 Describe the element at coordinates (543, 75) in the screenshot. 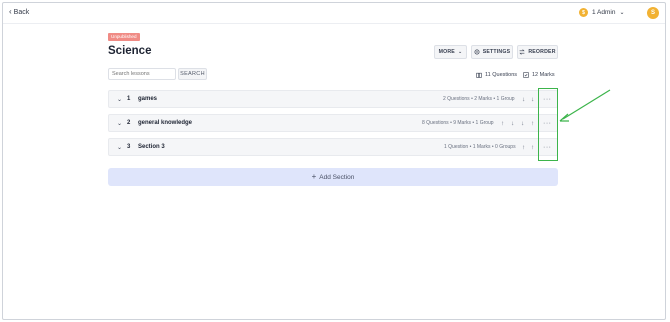

I see `marks-label: 12 Marks` at that location.